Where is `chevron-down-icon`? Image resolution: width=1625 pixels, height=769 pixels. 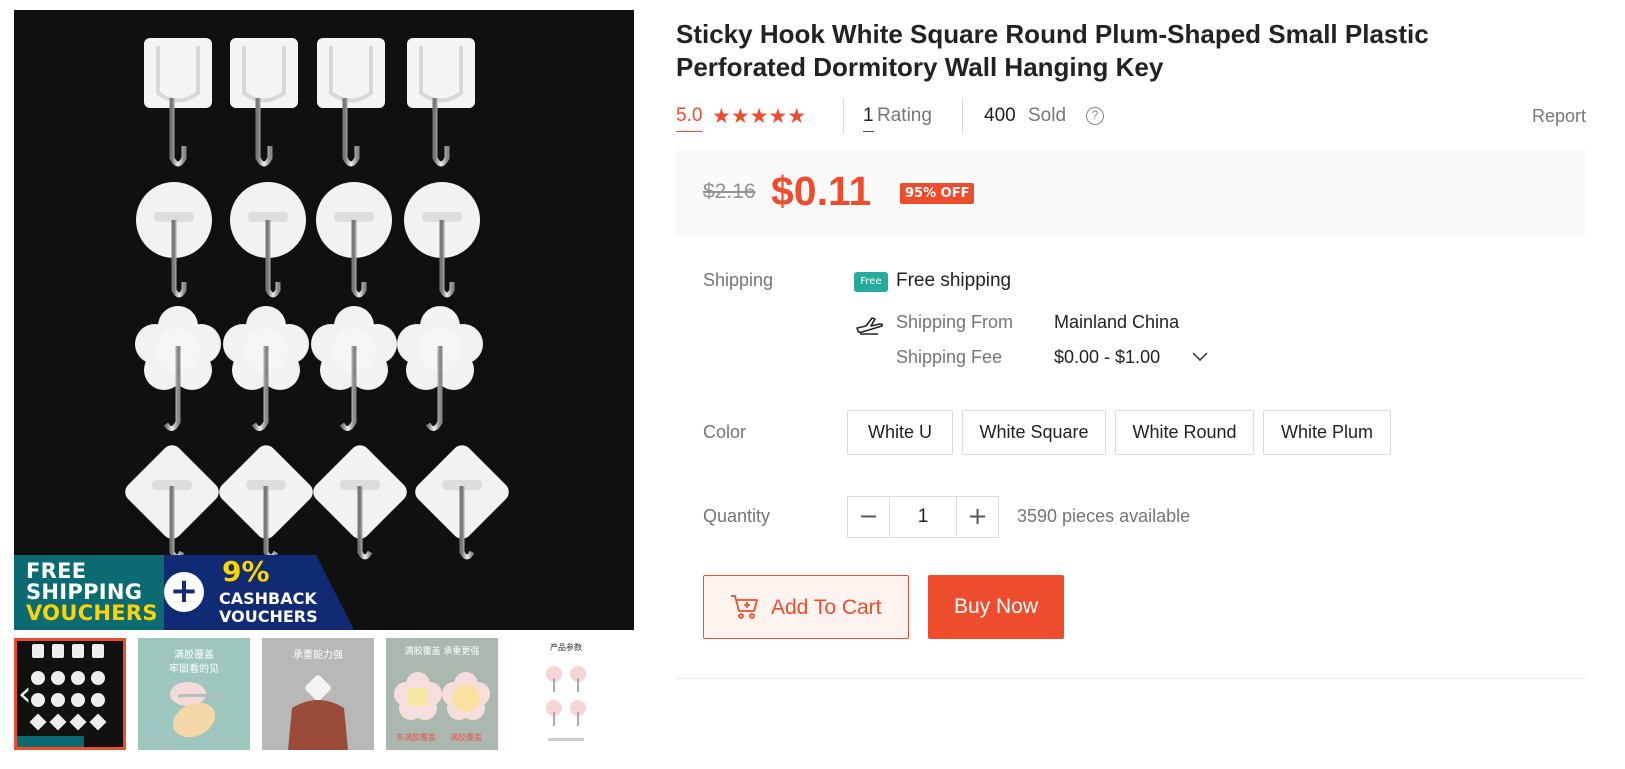
chevron-down-icon is located at coordinates (1200, 357).